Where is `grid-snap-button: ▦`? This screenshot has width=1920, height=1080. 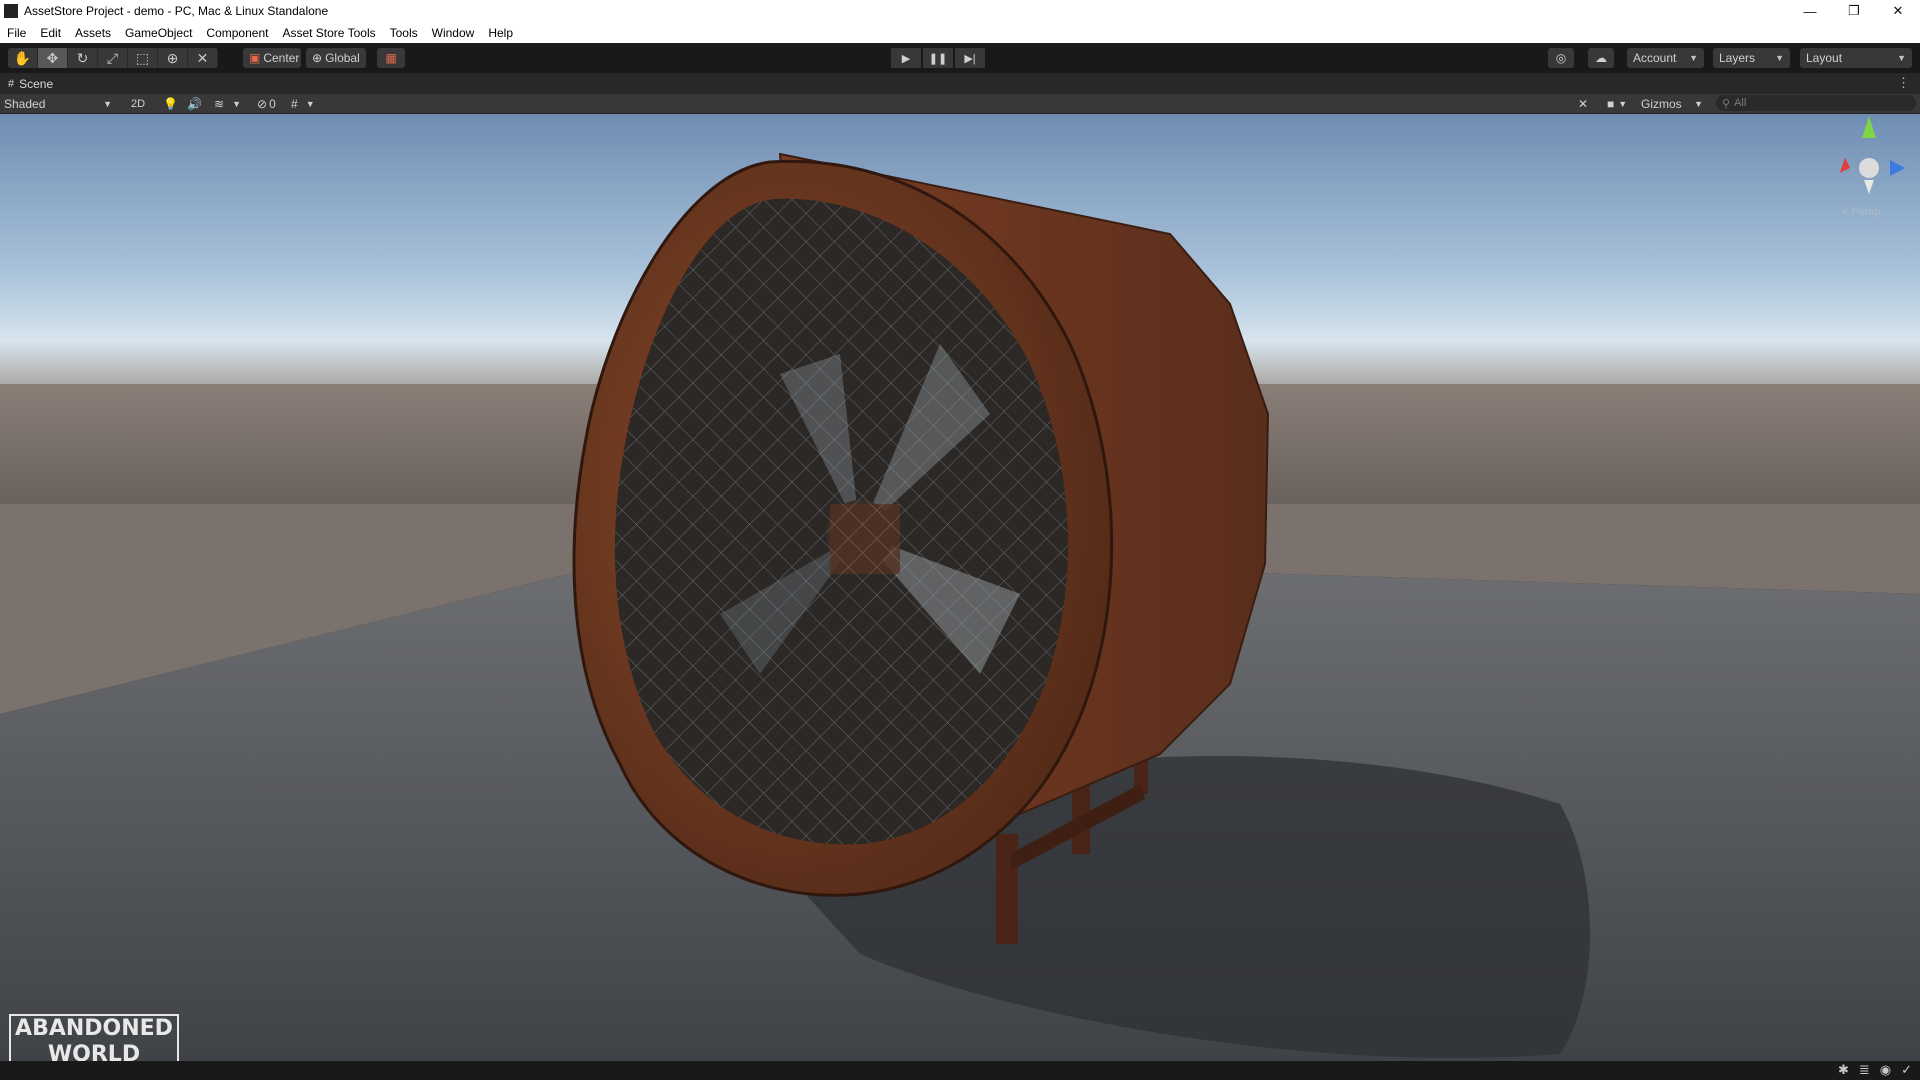
grid-snap-button: ▦ is located at coordinates (391, 58).